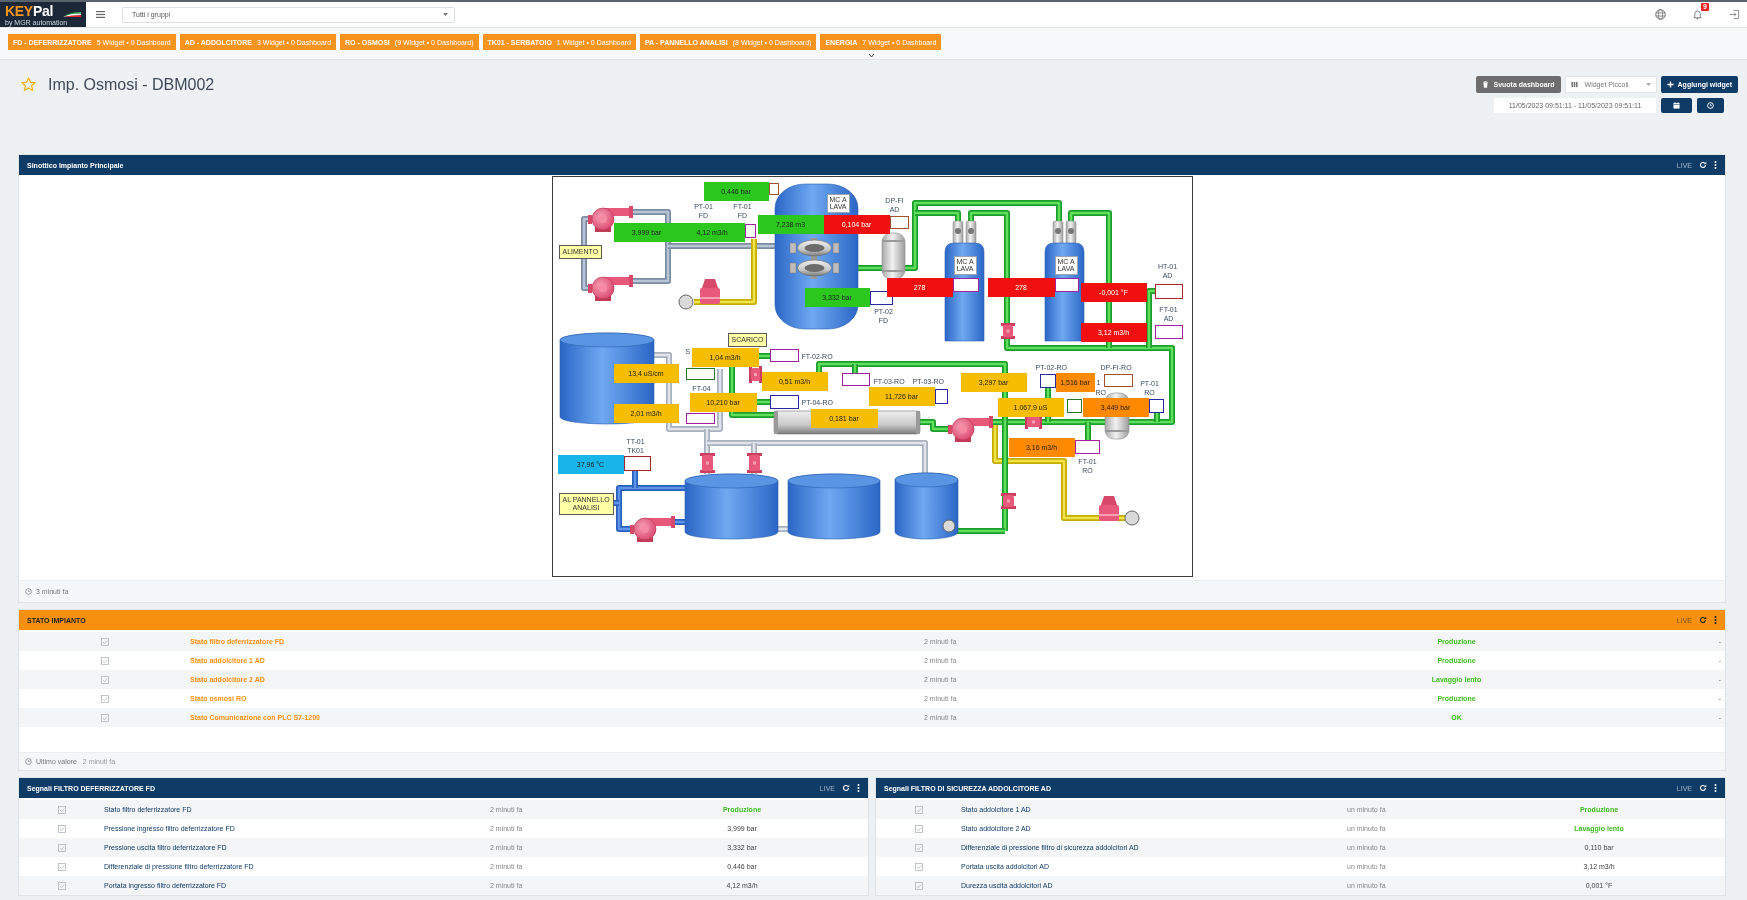  I want to click on valve-manifold, so click(814, 258).